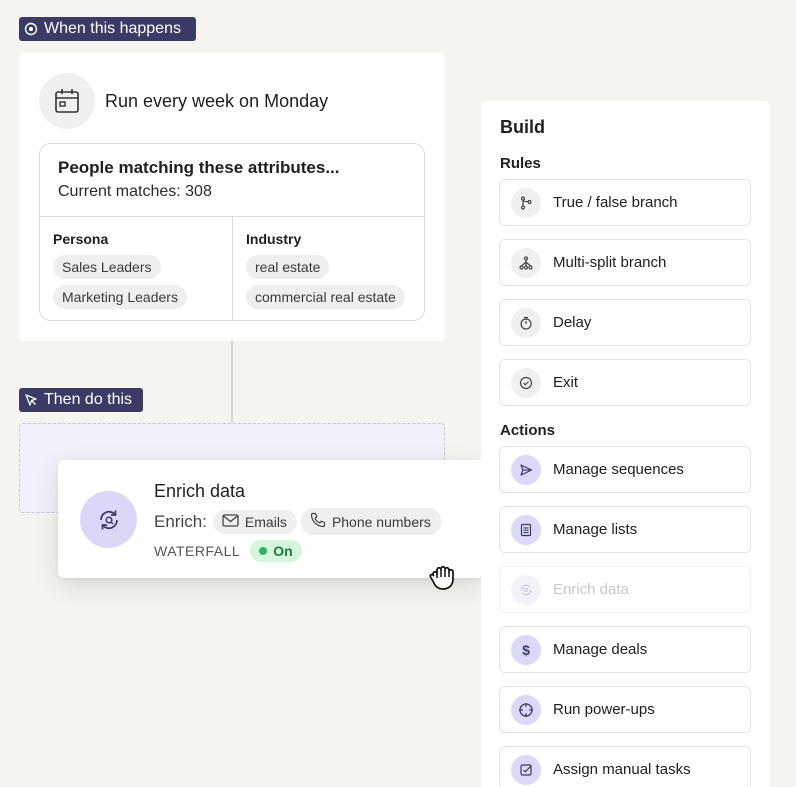  What do you see at coordinates (526, 202) in the screenshot?
I see `branch-icon` at bounding box center [526, 202].